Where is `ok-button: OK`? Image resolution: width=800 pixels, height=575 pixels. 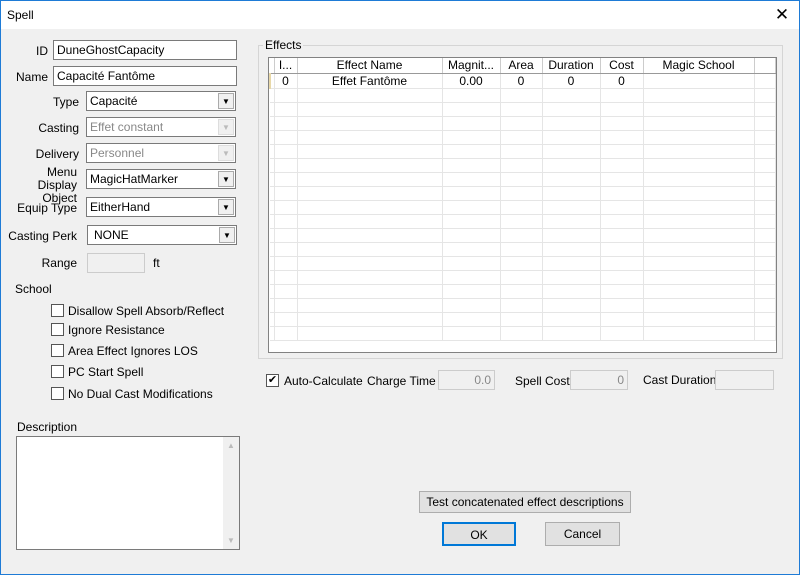 ok-button: OK is located at coordinates (479, 534).